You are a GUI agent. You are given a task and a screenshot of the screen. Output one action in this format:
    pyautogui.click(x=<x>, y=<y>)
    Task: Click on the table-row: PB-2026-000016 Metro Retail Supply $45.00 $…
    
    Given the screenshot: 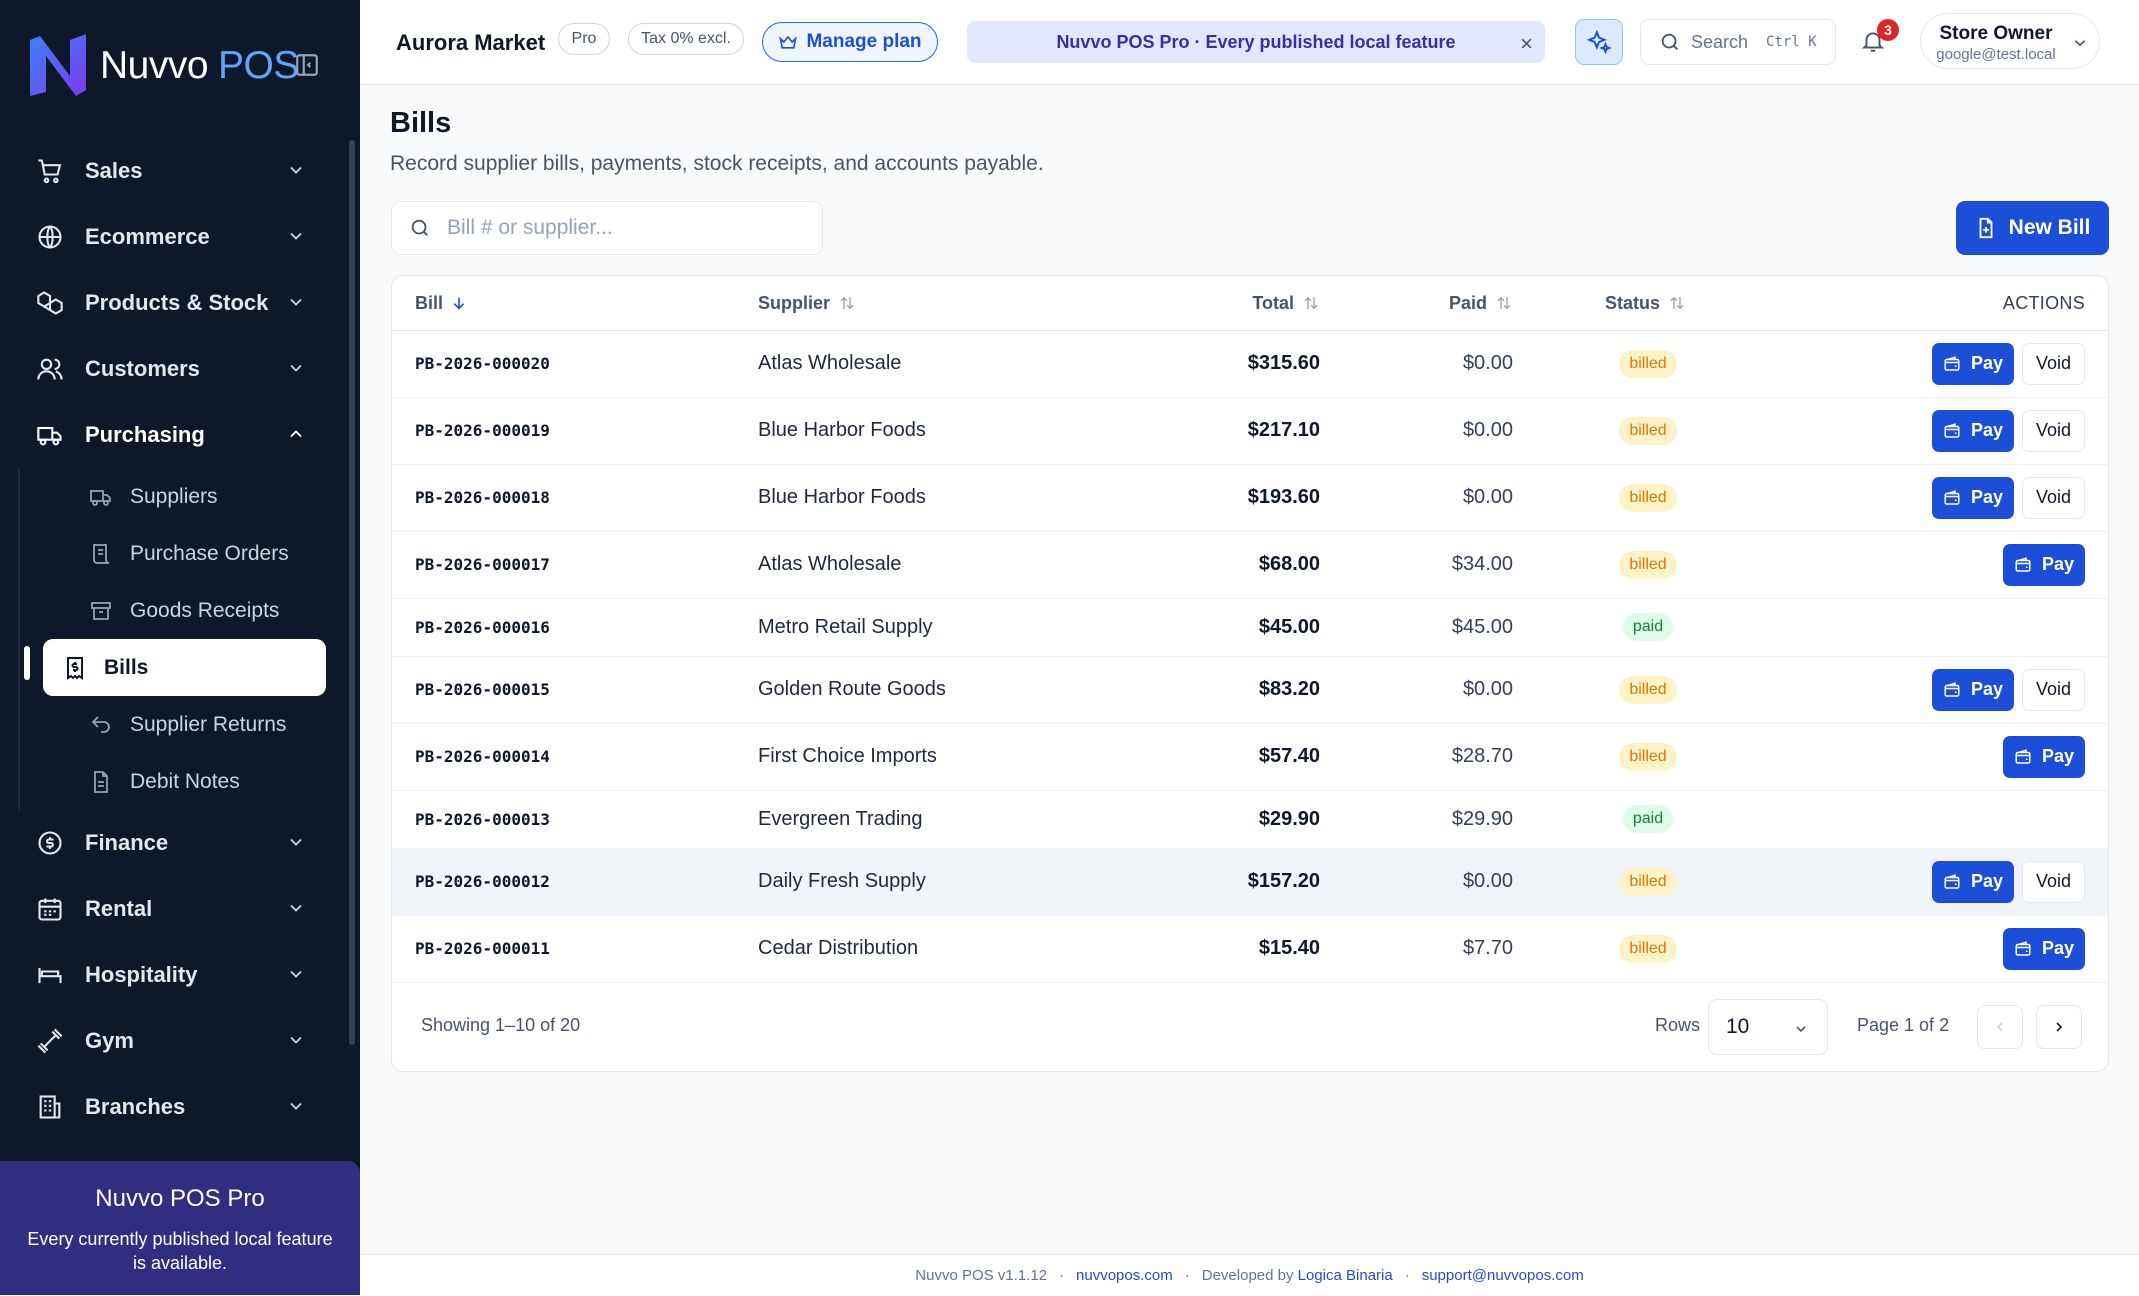 What is the action you would take?
    pyautogui.click(x=1250, y=627)
    